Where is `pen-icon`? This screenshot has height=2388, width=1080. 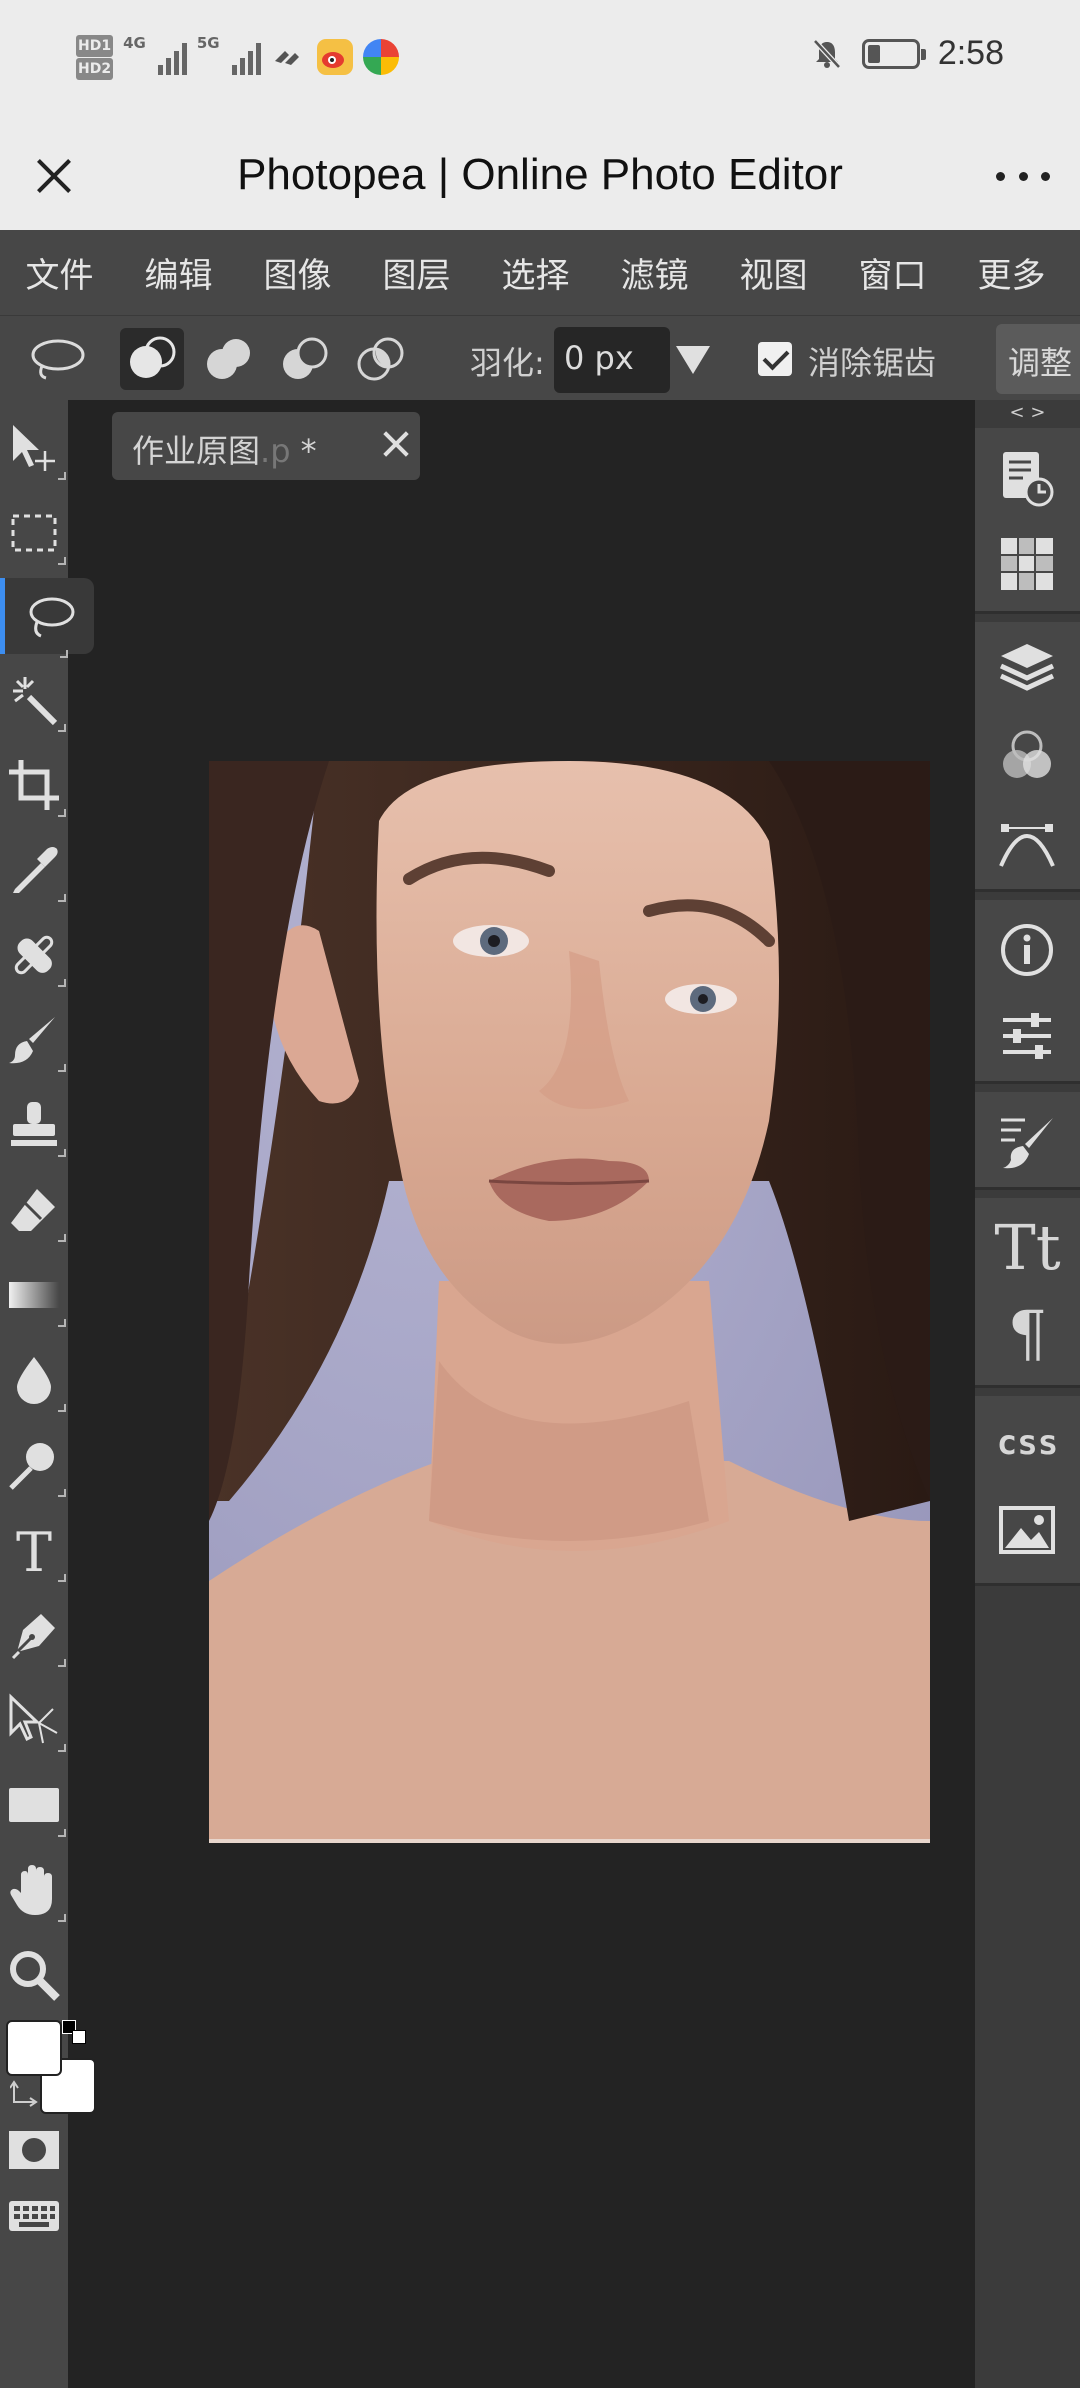 pen-icon is located at coordinates (33, 1637).